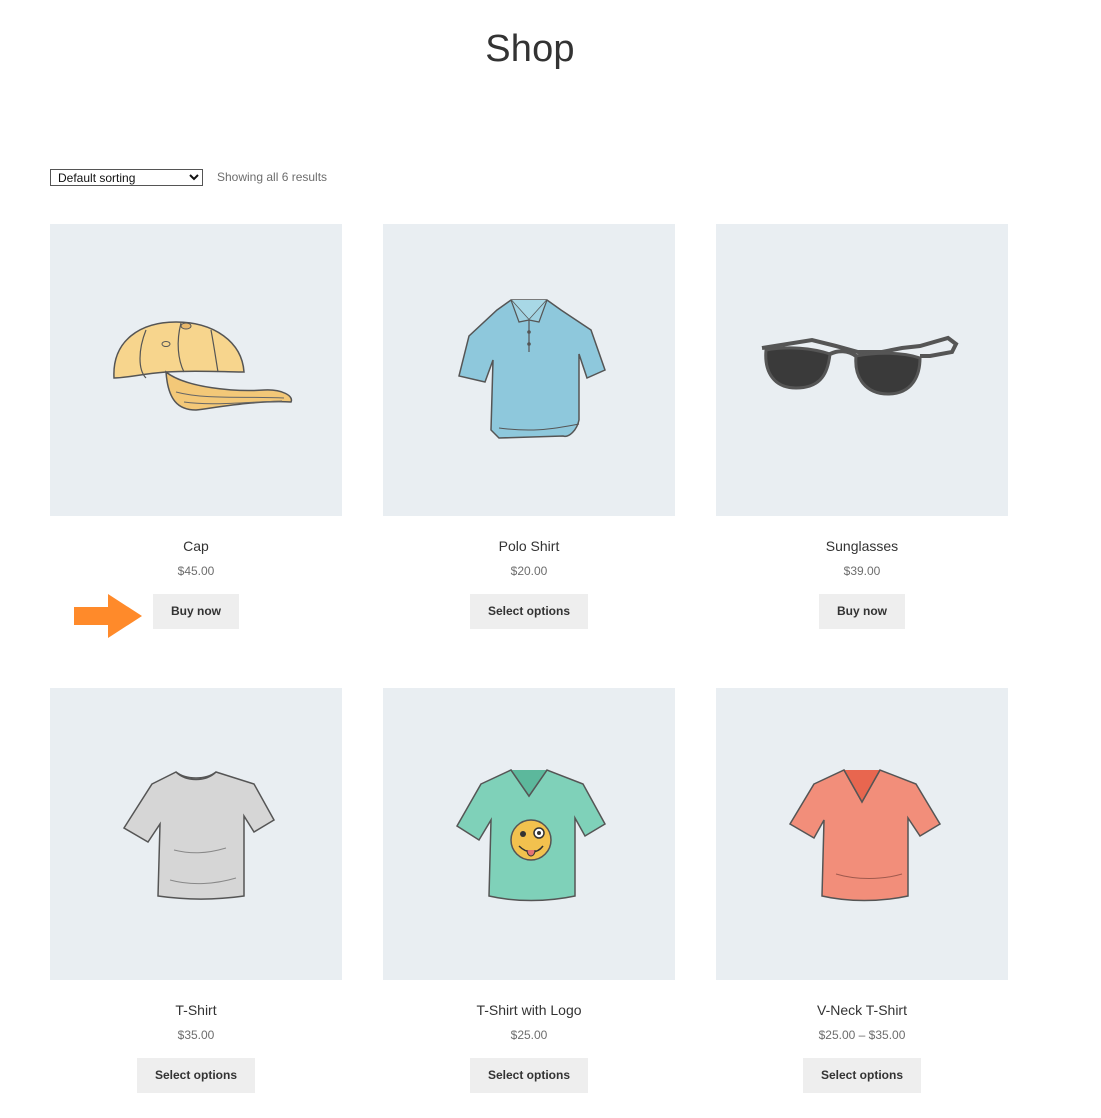 The height and width of the screenshot is (1118, 1101). What do you see at coordinates (196, 1035) in the screenshot?
I see `product-price: $35.00` at bounding box center [196, 1035].